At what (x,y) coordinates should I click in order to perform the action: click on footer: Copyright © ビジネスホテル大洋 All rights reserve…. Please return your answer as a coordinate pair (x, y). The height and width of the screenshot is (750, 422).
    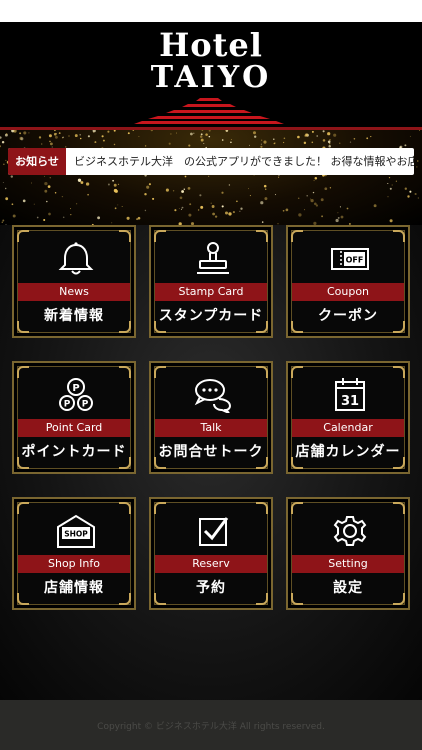
    Looking at the image, I should click on (211, 725).